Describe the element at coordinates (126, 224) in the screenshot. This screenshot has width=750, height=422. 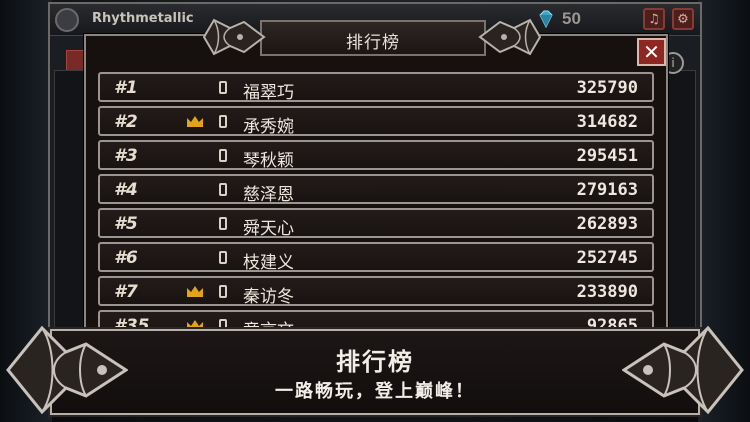
I see `rank-label: #5` at that location.